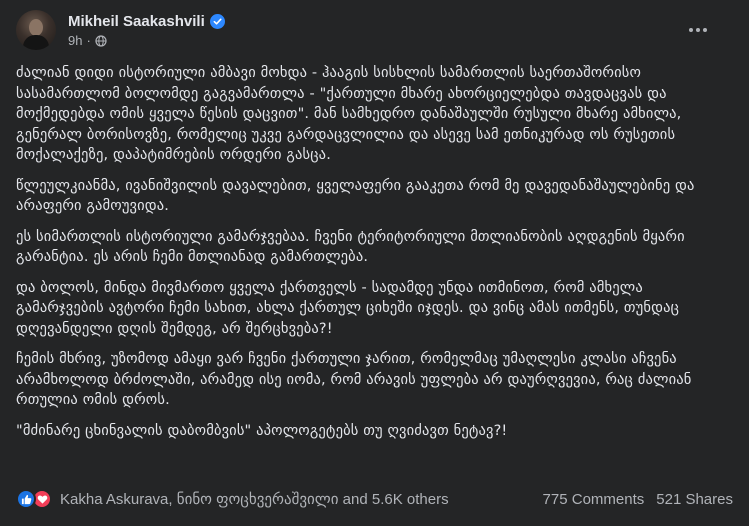 Image resolution: width=749 pixels, height=526 pixels. Describe the element at coordinates (36, 42) in the screenshot. I see `avatar-body` at that location.